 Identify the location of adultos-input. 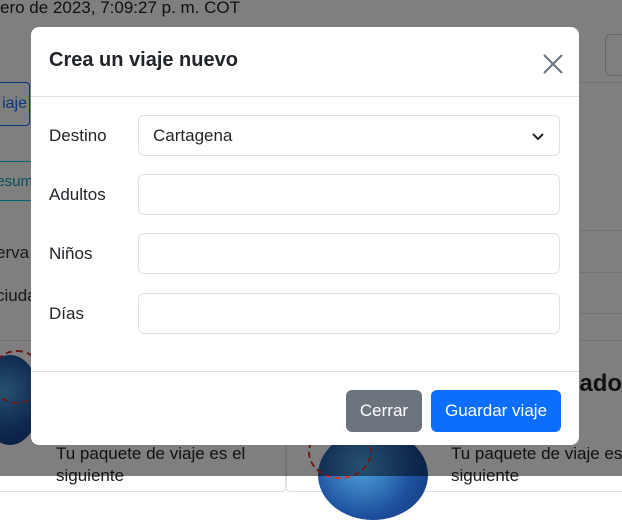
(349, 194).